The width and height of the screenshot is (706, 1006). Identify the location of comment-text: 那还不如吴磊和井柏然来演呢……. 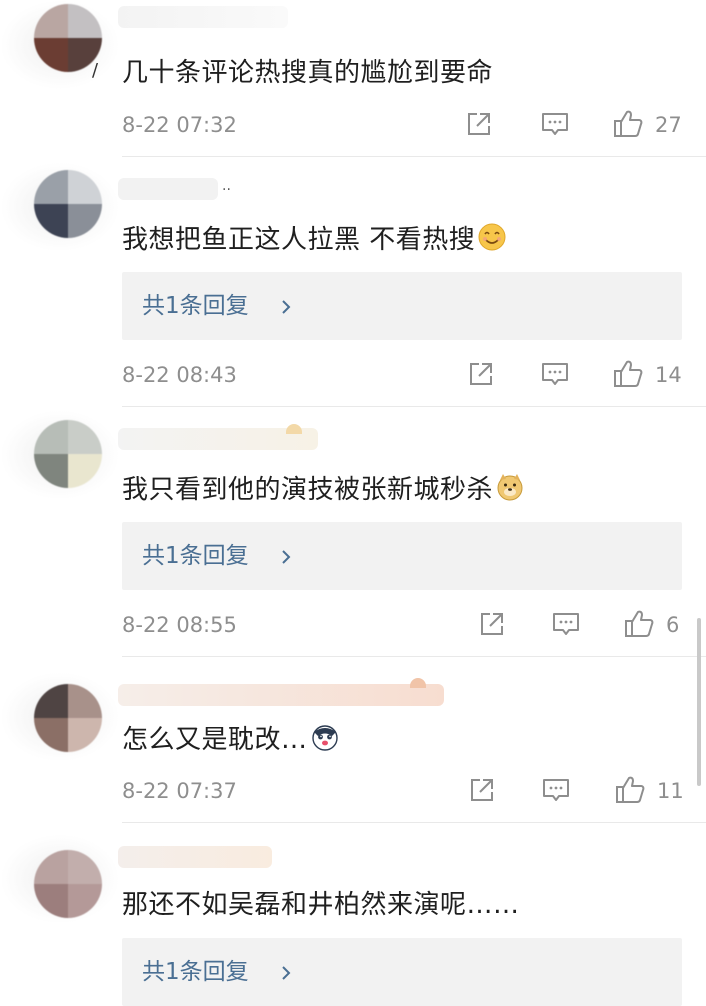
(321, 905).